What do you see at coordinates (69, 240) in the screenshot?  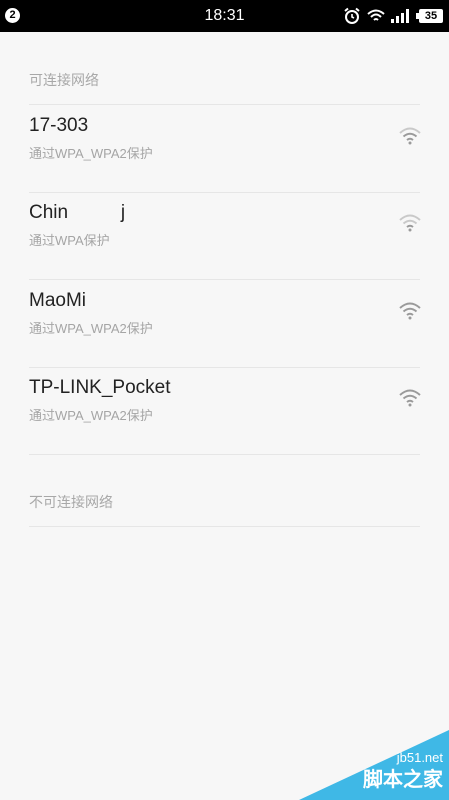 I see `network-security: 通过WPA保护` at bounding box center [69, 240].